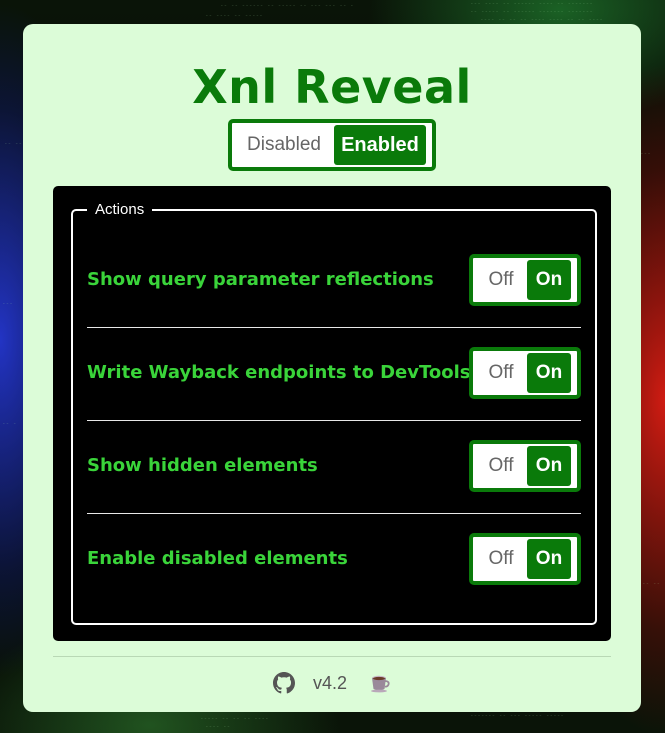  I want to click on actions-legend: Actions, so click(120, 210).